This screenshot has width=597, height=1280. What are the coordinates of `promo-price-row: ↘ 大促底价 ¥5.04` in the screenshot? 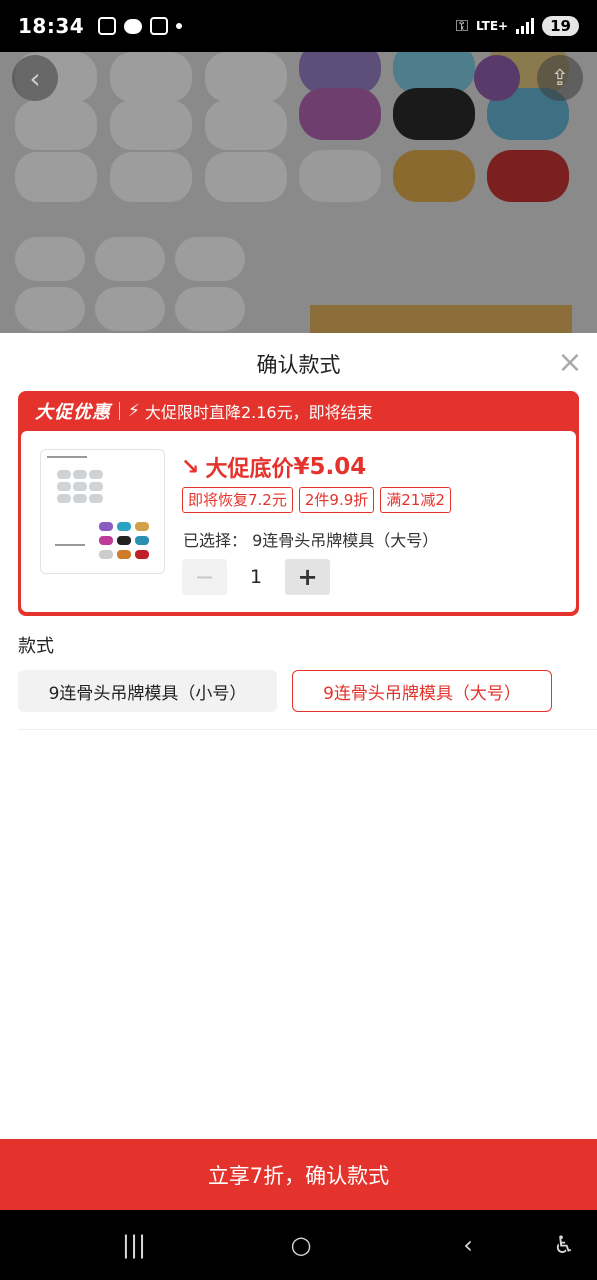 It's located at (273, 467).